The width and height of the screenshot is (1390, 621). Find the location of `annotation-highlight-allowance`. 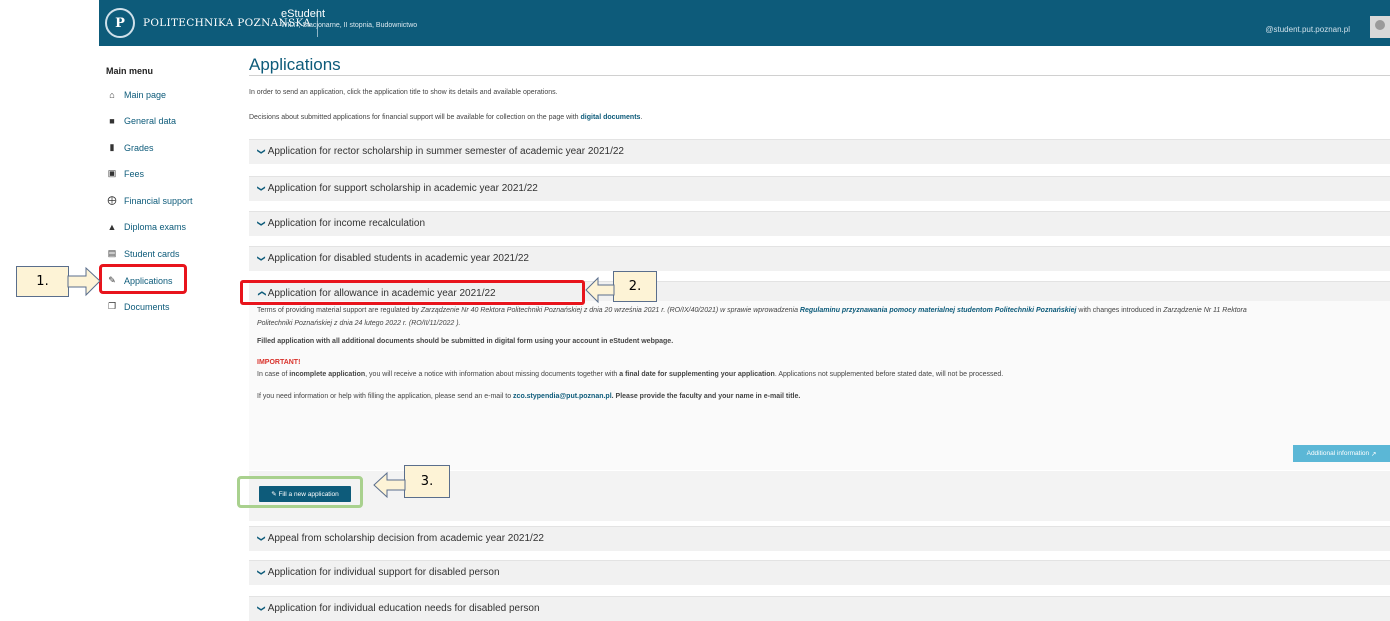

annotation-highlight-allowance is located at coordinates (412, 292).